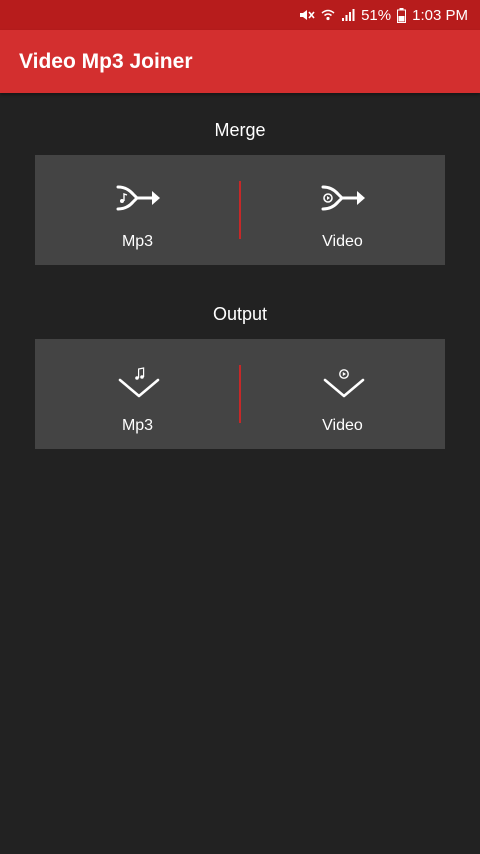 Image resolution: width=480 pixels, height=854 pixels. Describe the element at coordinates (137, 241) in the screenshot. I see `merge-mp3-label: Mp3` at that location.